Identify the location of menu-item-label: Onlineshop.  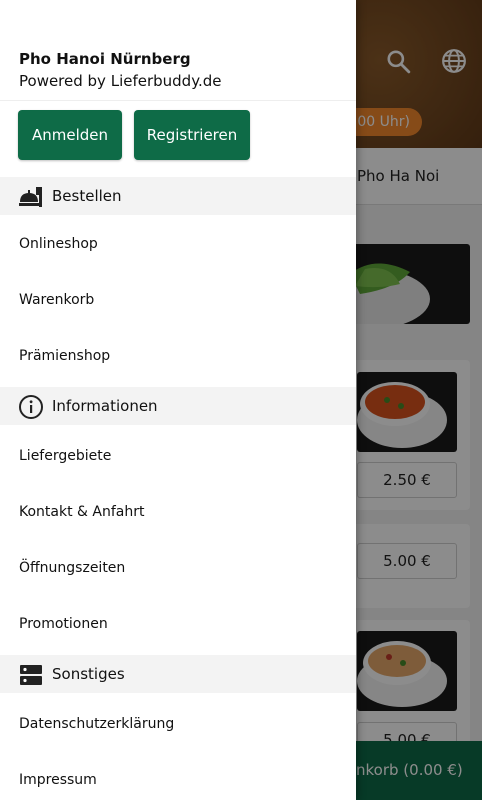
(58, 244).